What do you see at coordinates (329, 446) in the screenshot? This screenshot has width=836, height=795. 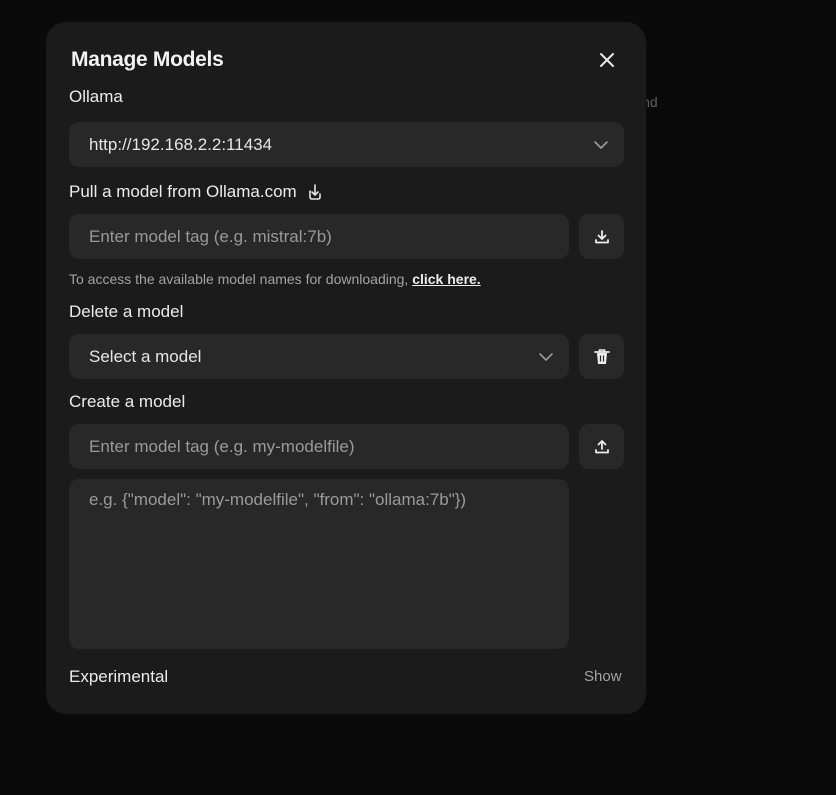 I see `create-model-tag-input` at bounding box center [329, 446].